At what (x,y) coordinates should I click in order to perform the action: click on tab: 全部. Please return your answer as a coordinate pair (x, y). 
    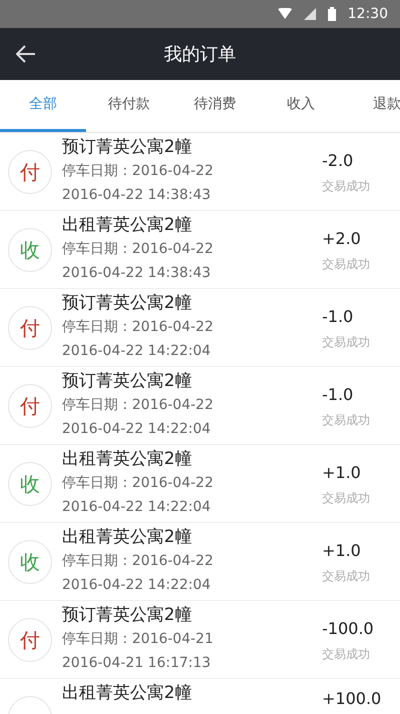
    Looking at the image, I should click on (43, 106).